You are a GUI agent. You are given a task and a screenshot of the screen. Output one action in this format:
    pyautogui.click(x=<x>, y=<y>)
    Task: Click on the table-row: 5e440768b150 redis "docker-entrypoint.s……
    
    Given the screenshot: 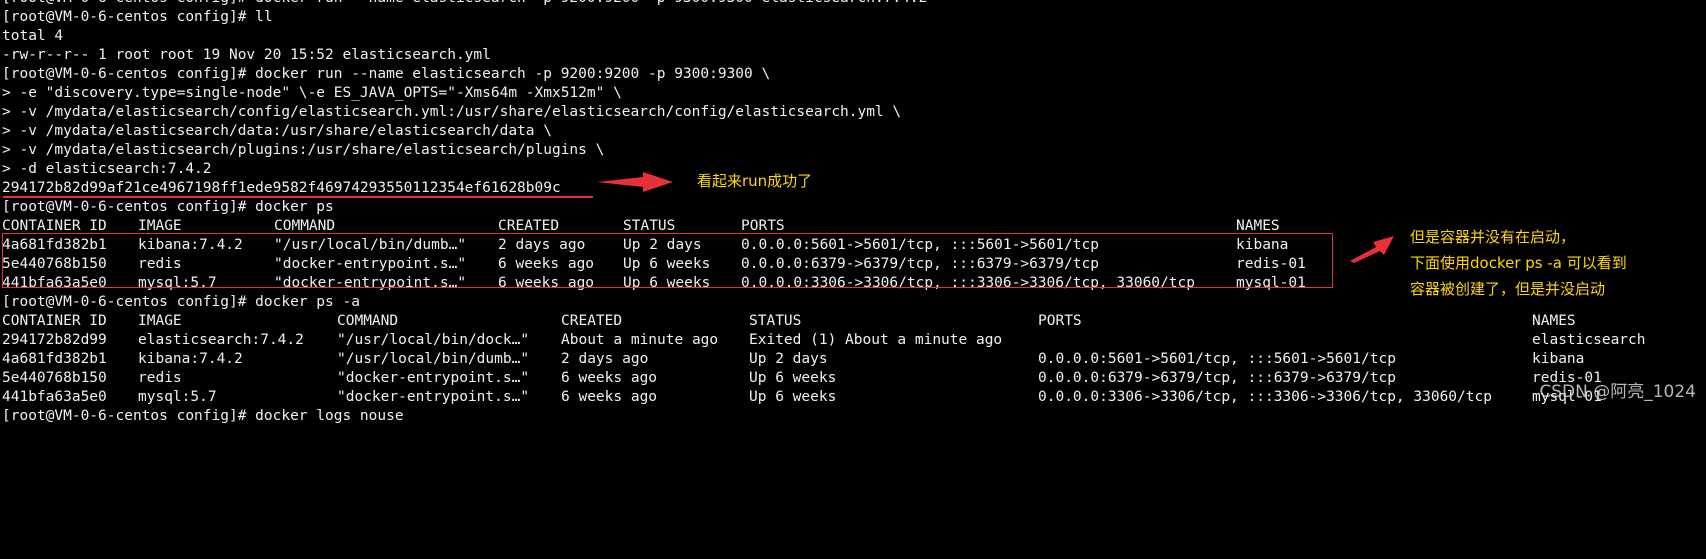 What is the action you would take?
    pyautogui.click(x=852, y=378)
    